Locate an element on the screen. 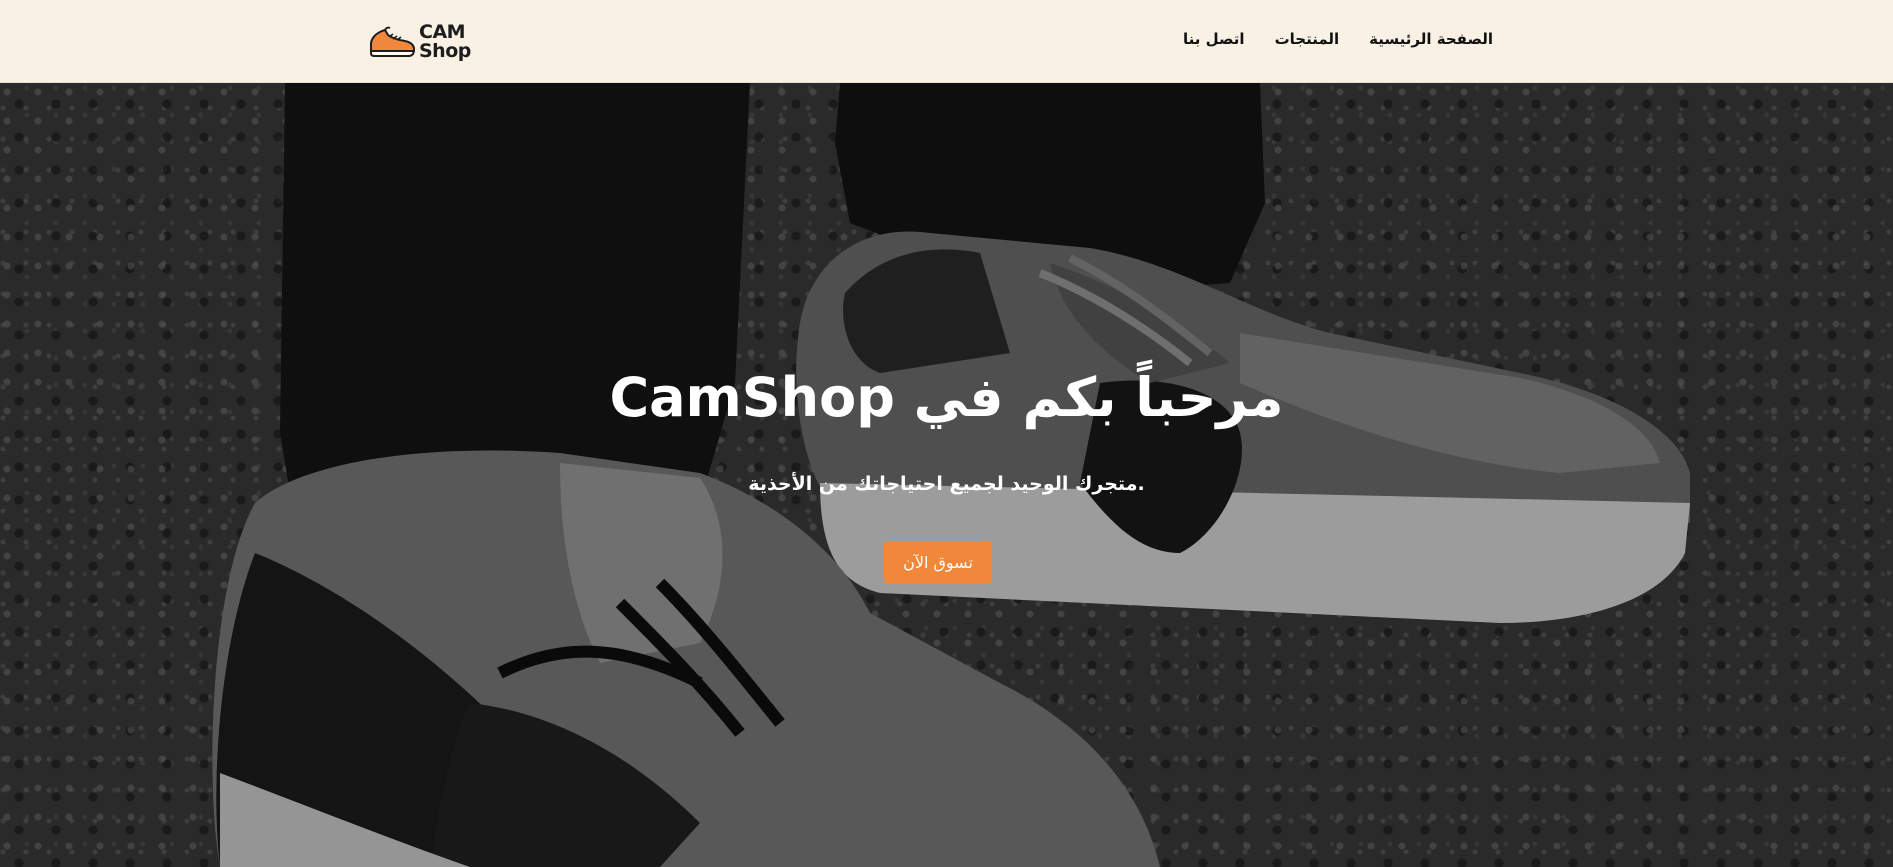 The image size is (1893, 867). nav-item-contact: اتصل بنا is located at coordinates (1214, 39).